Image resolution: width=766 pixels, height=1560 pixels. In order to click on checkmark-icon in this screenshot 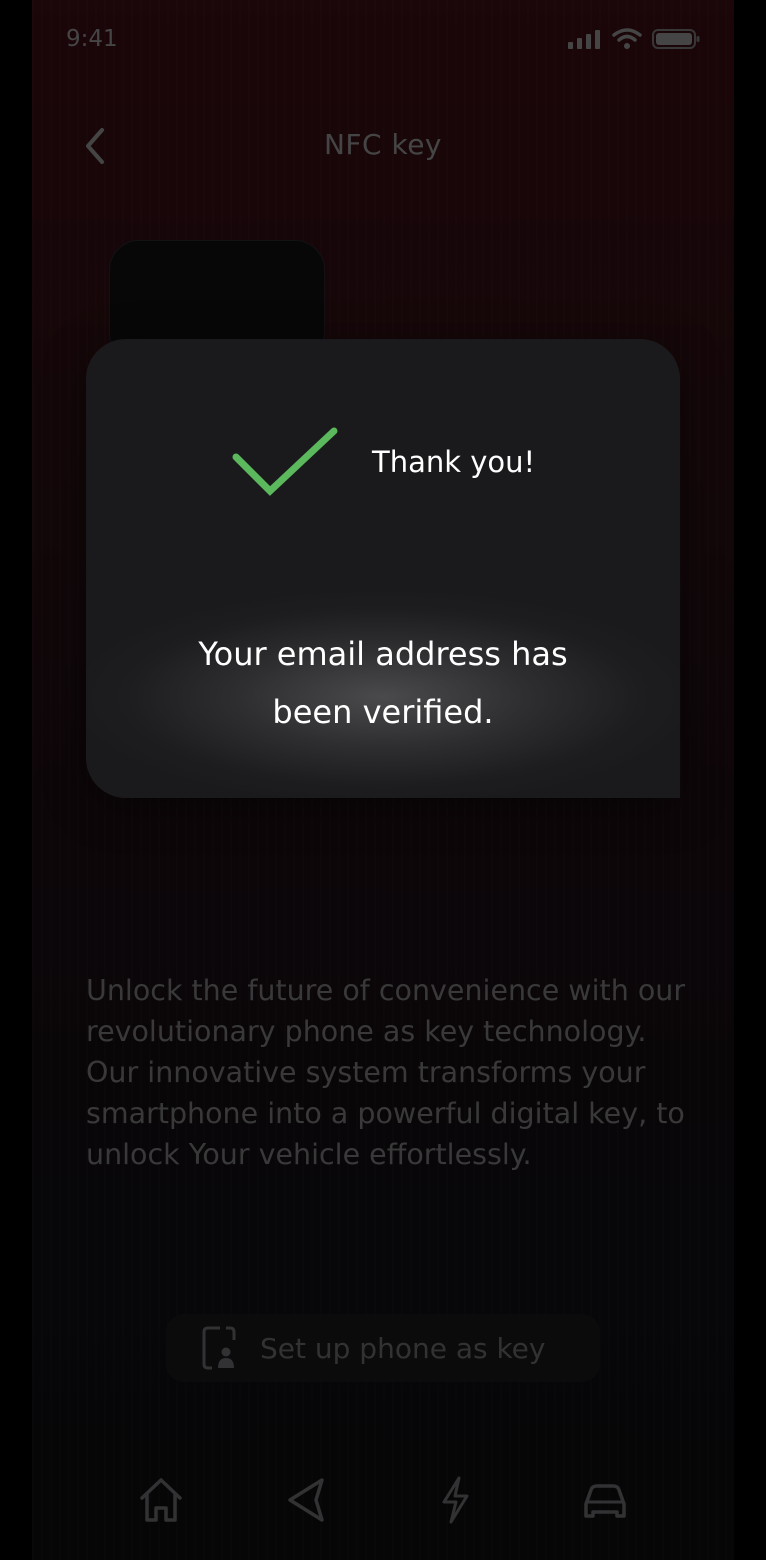, I will do `click(285, 461)`.